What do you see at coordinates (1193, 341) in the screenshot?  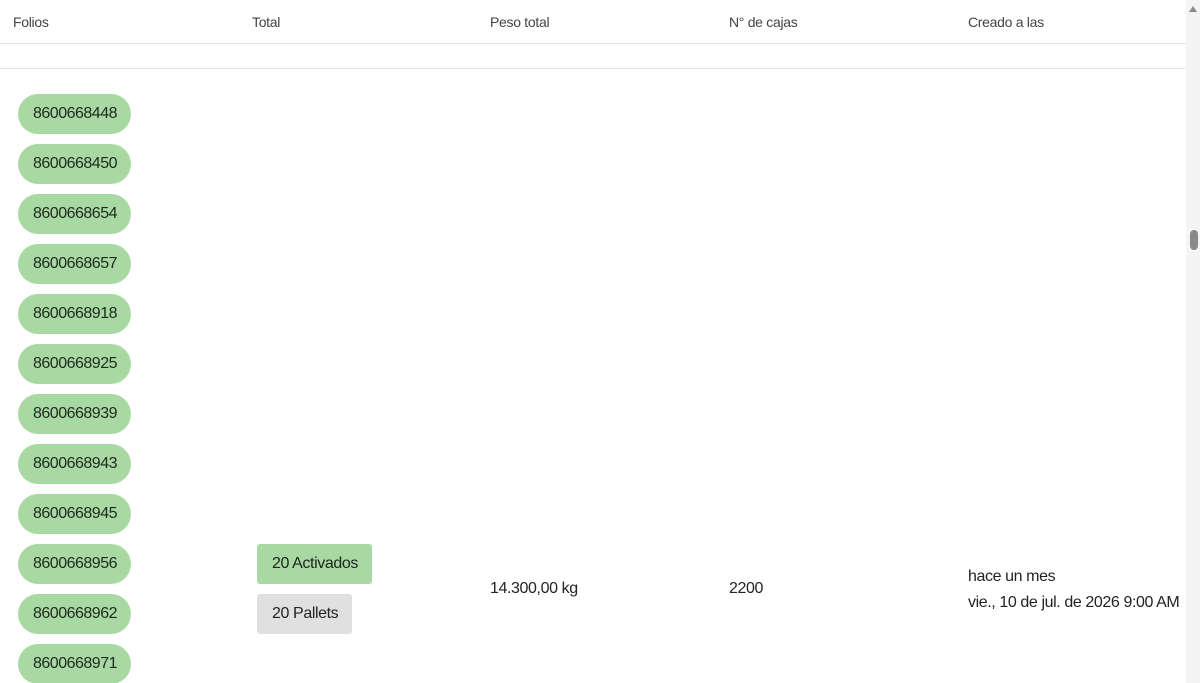 I see `vertical-scrollbar` at bounding box center [1193, 341].